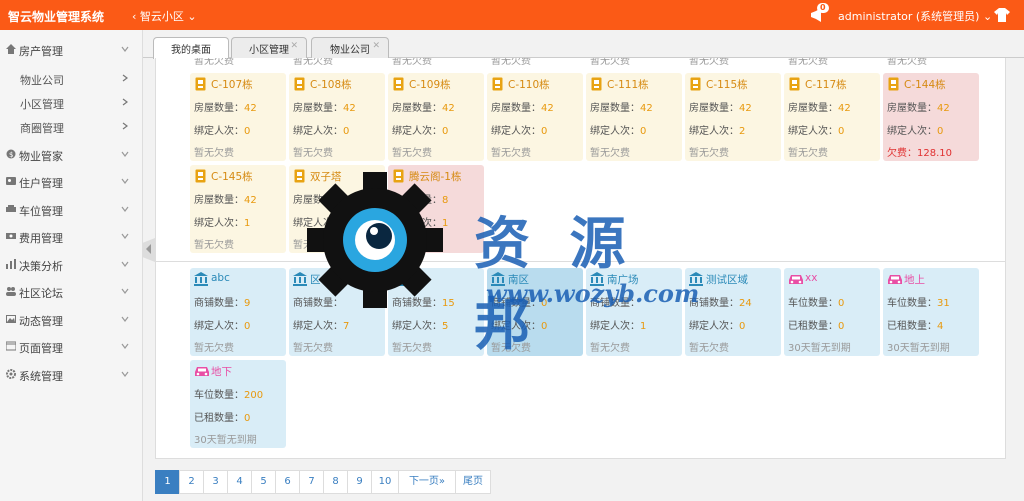 The height and width of the screenshot is (501, 1024). Describe the element at coordinates (167, 482) in the screenshot. I see `page-button: 1` at that location.